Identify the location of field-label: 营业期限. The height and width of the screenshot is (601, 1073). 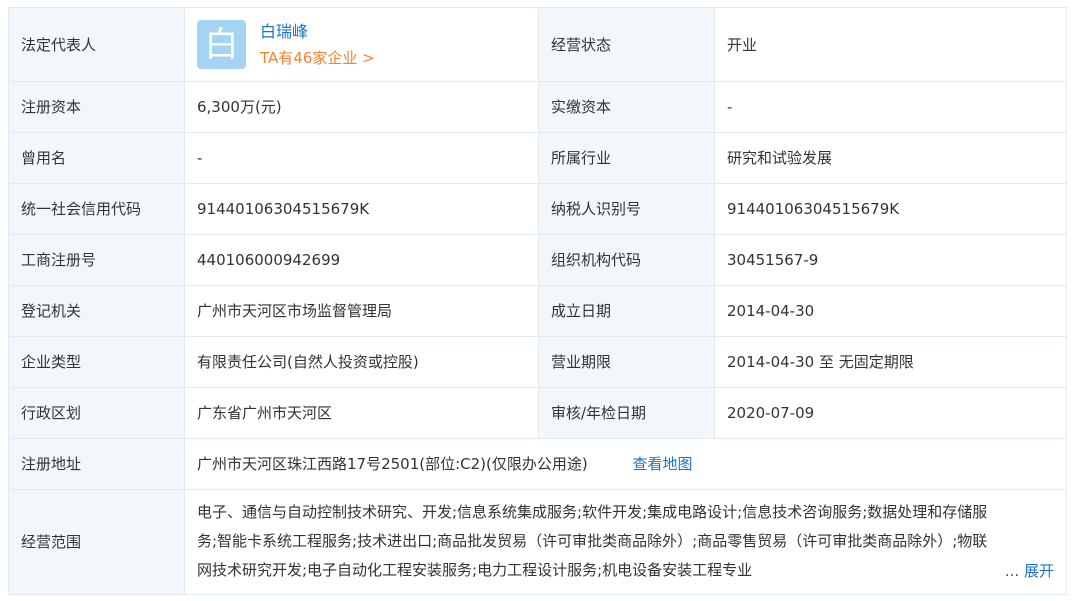
(626, 362).